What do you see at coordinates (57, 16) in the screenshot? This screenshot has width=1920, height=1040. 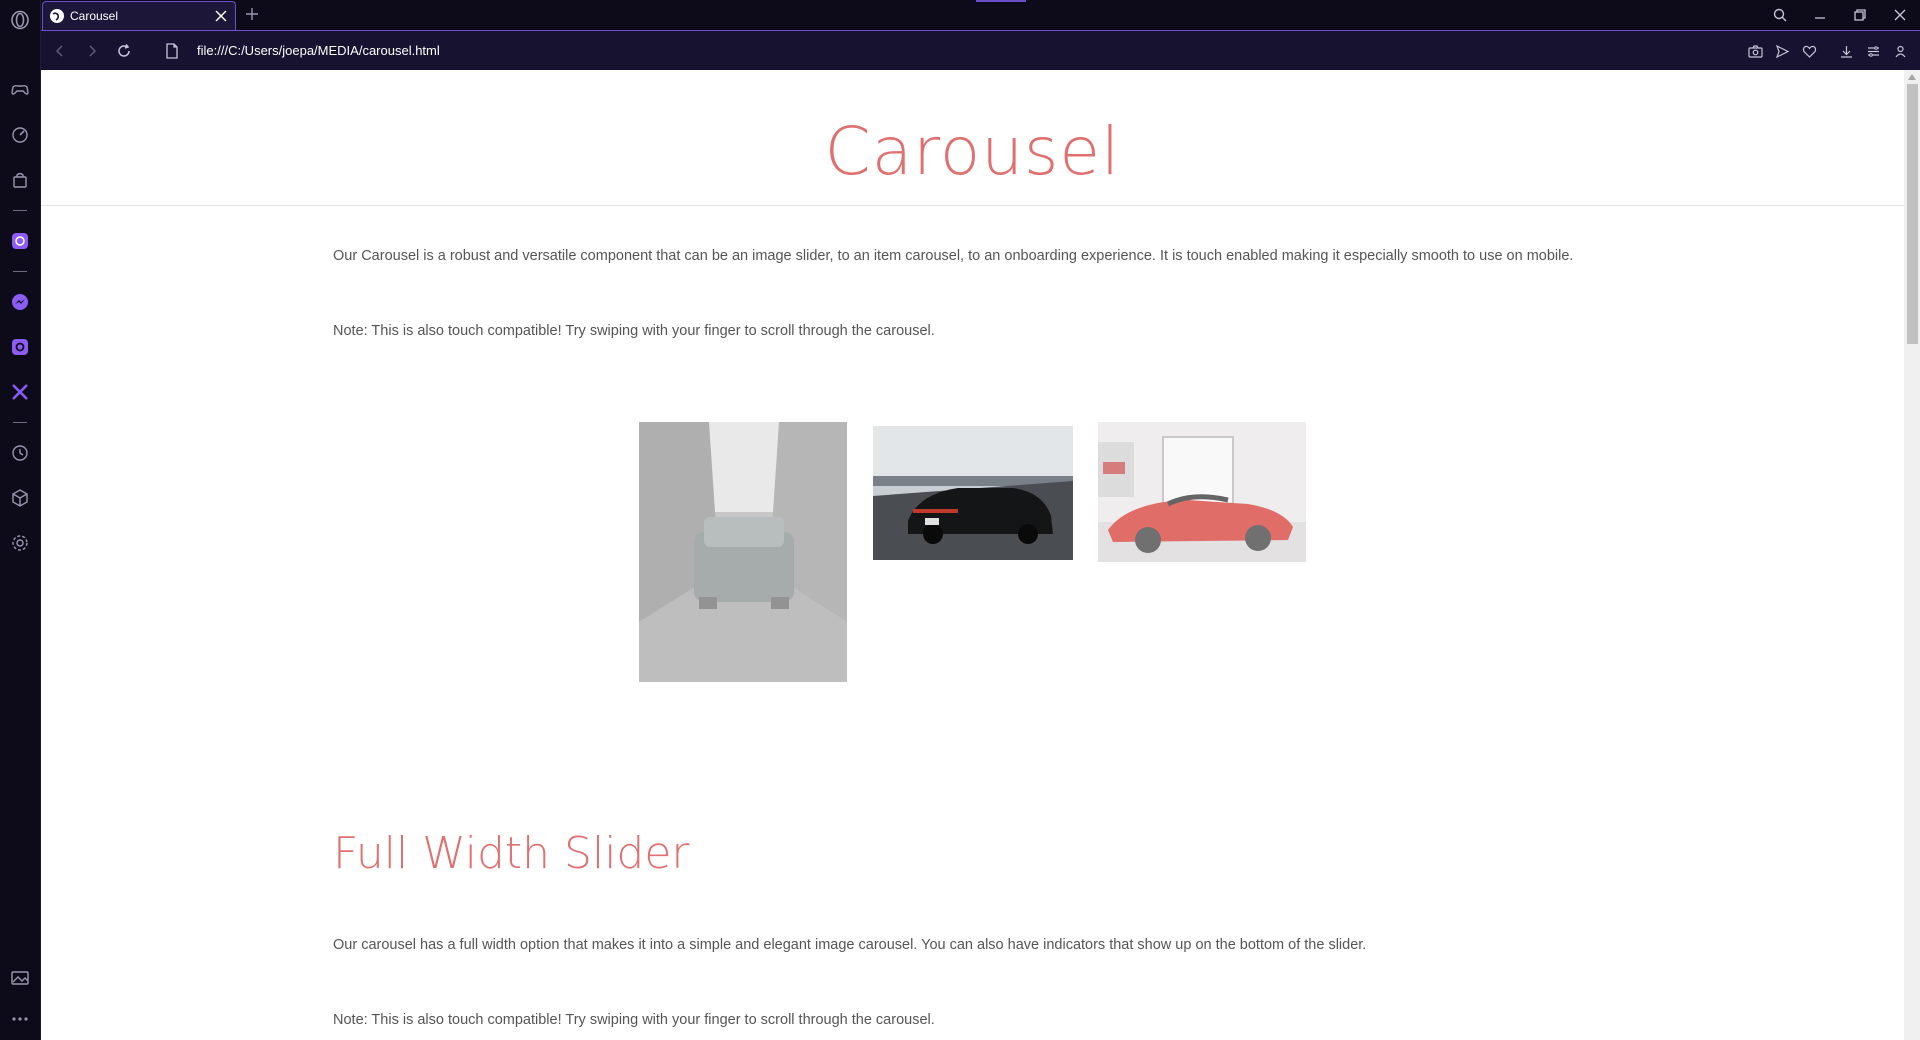 I see `globe-icon` at bounding box center [57, 16].